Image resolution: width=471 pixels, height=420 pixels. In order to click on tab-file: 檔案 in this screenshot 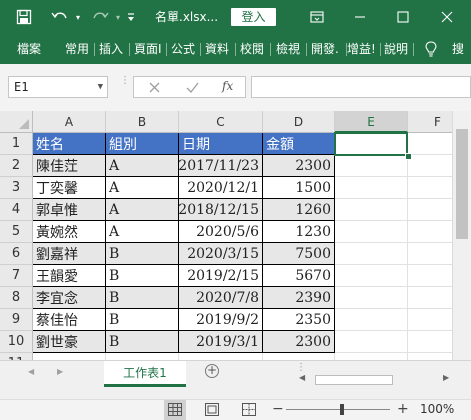, I will do `click(29, 49)`.